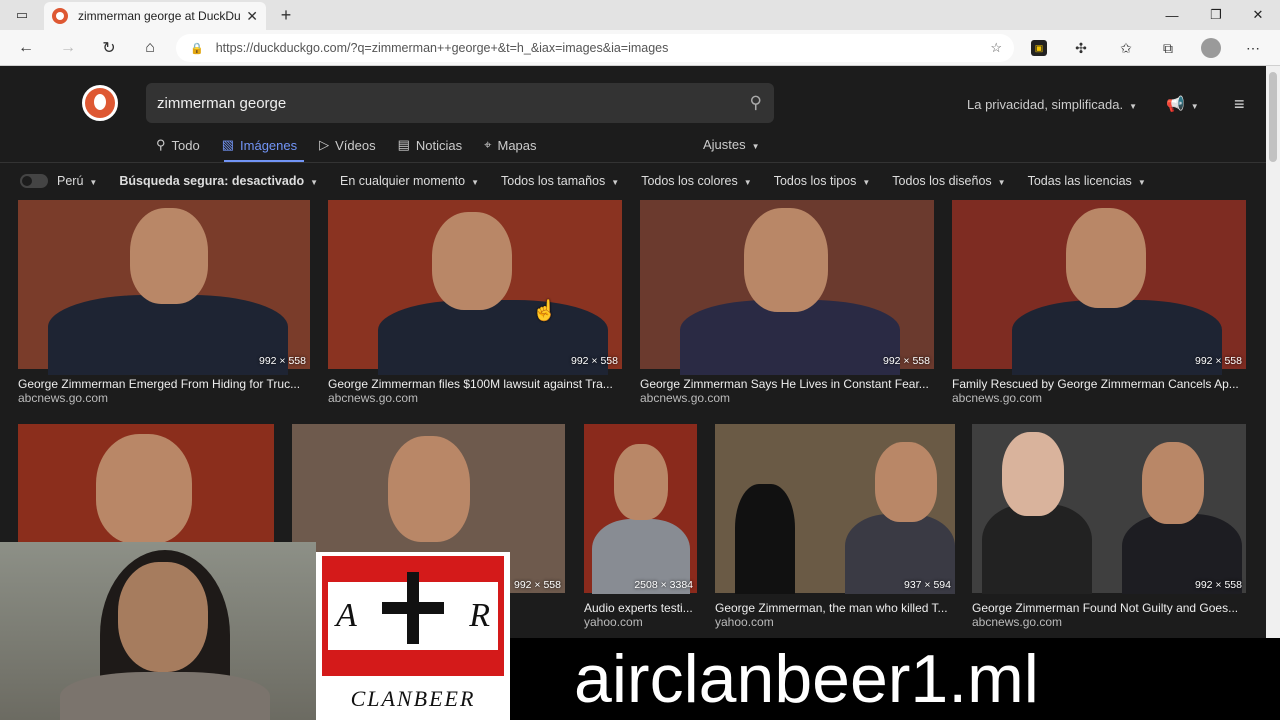 The width and height of the screenshot is (1280, 720). What do you see at coordinates (150, 48) in the screenshot?
I see `home-icon: ⌂` at bounding box center [150, 48].